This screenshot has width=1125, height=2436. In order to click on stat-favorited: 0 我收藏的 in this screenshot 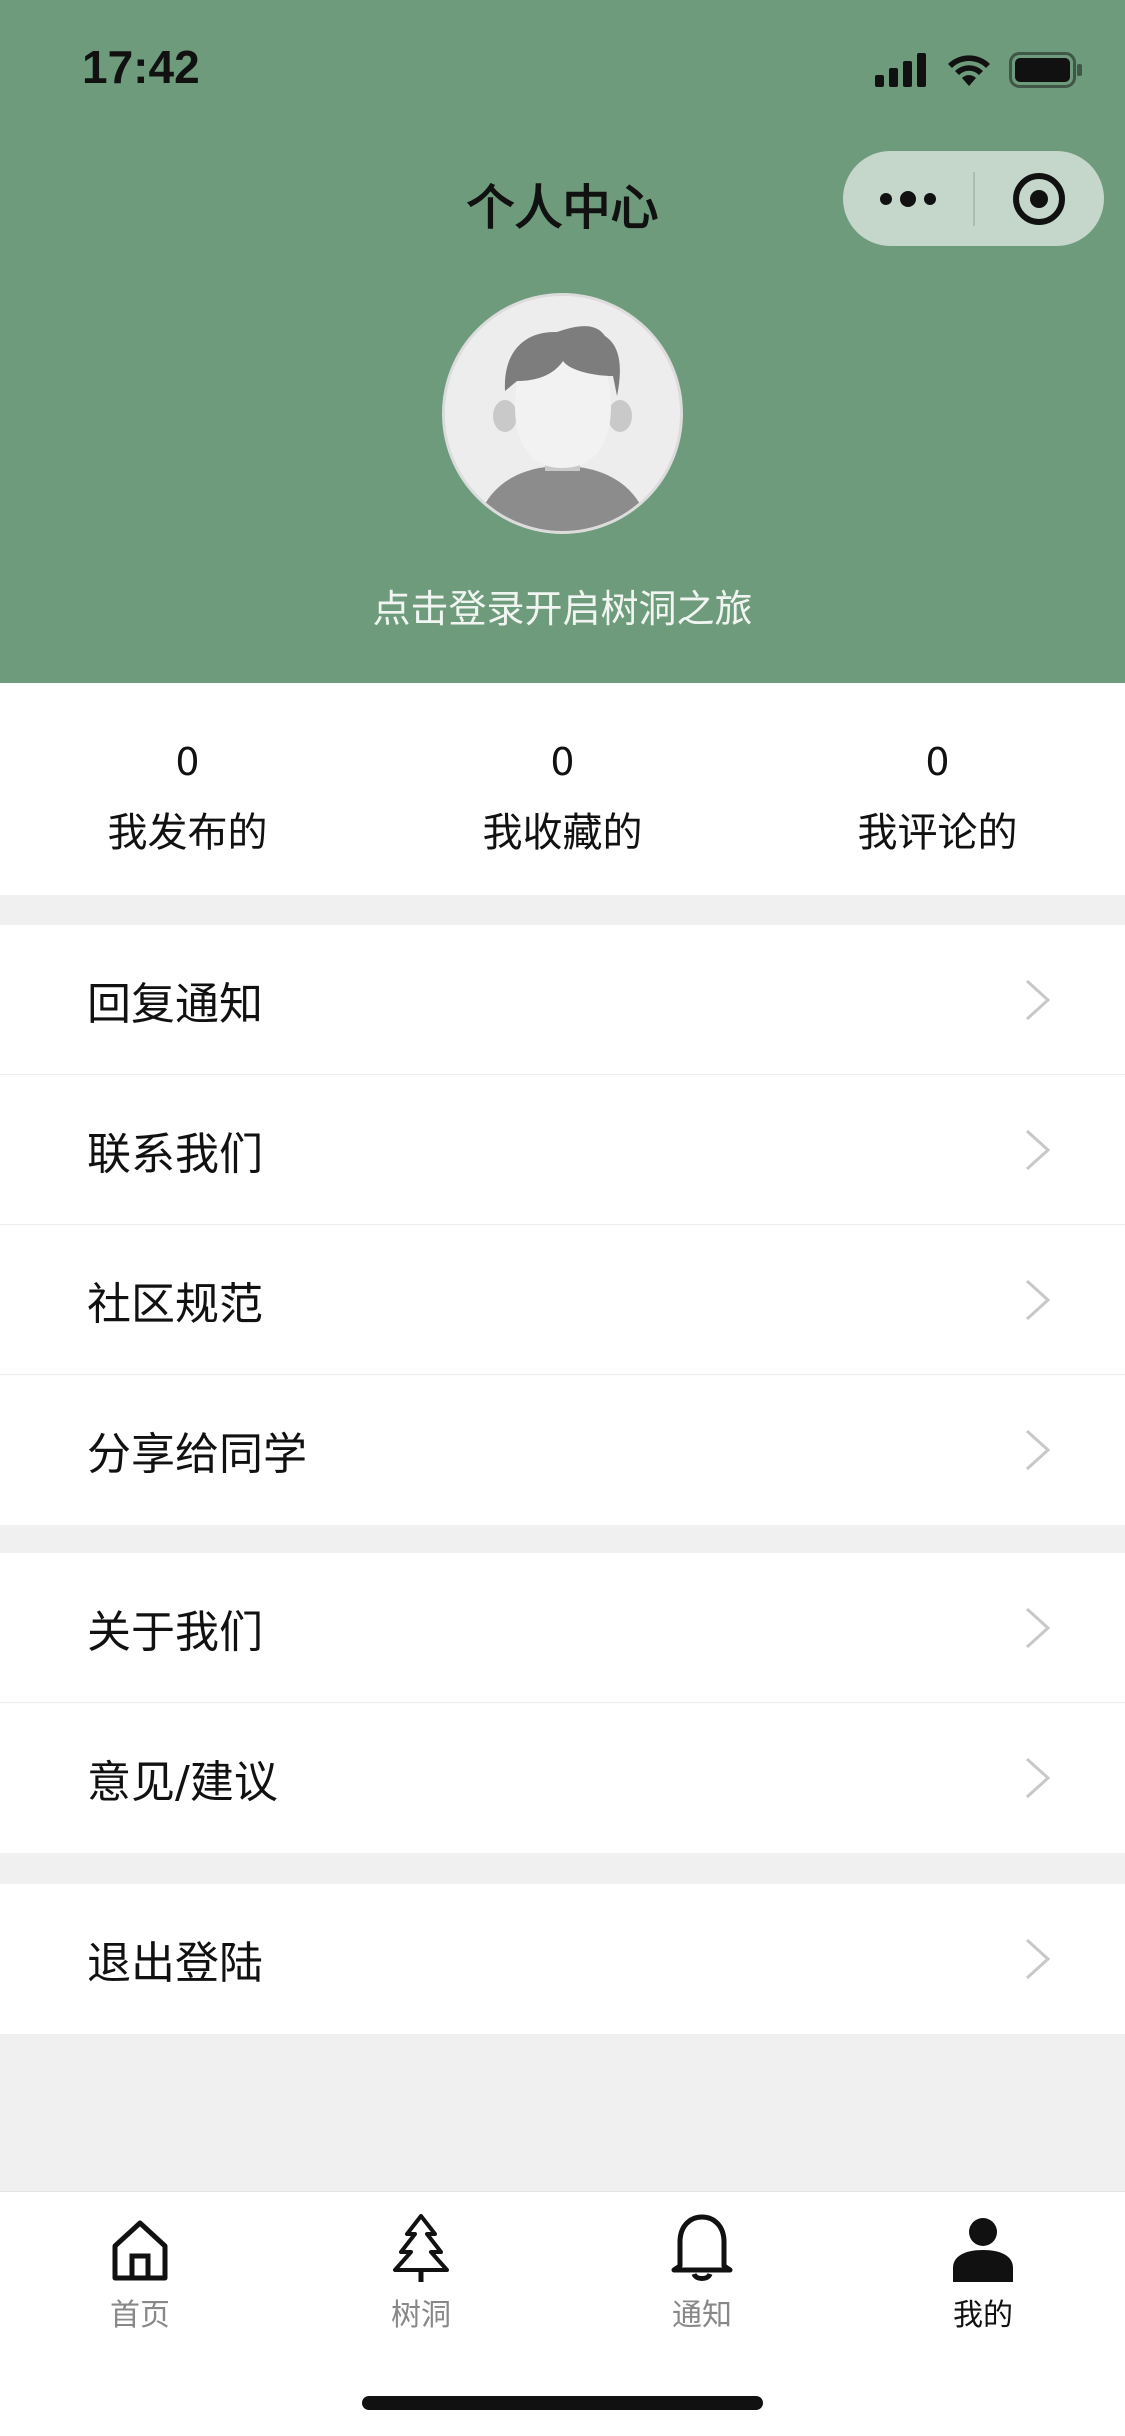, I will do `click(562, 789)`.